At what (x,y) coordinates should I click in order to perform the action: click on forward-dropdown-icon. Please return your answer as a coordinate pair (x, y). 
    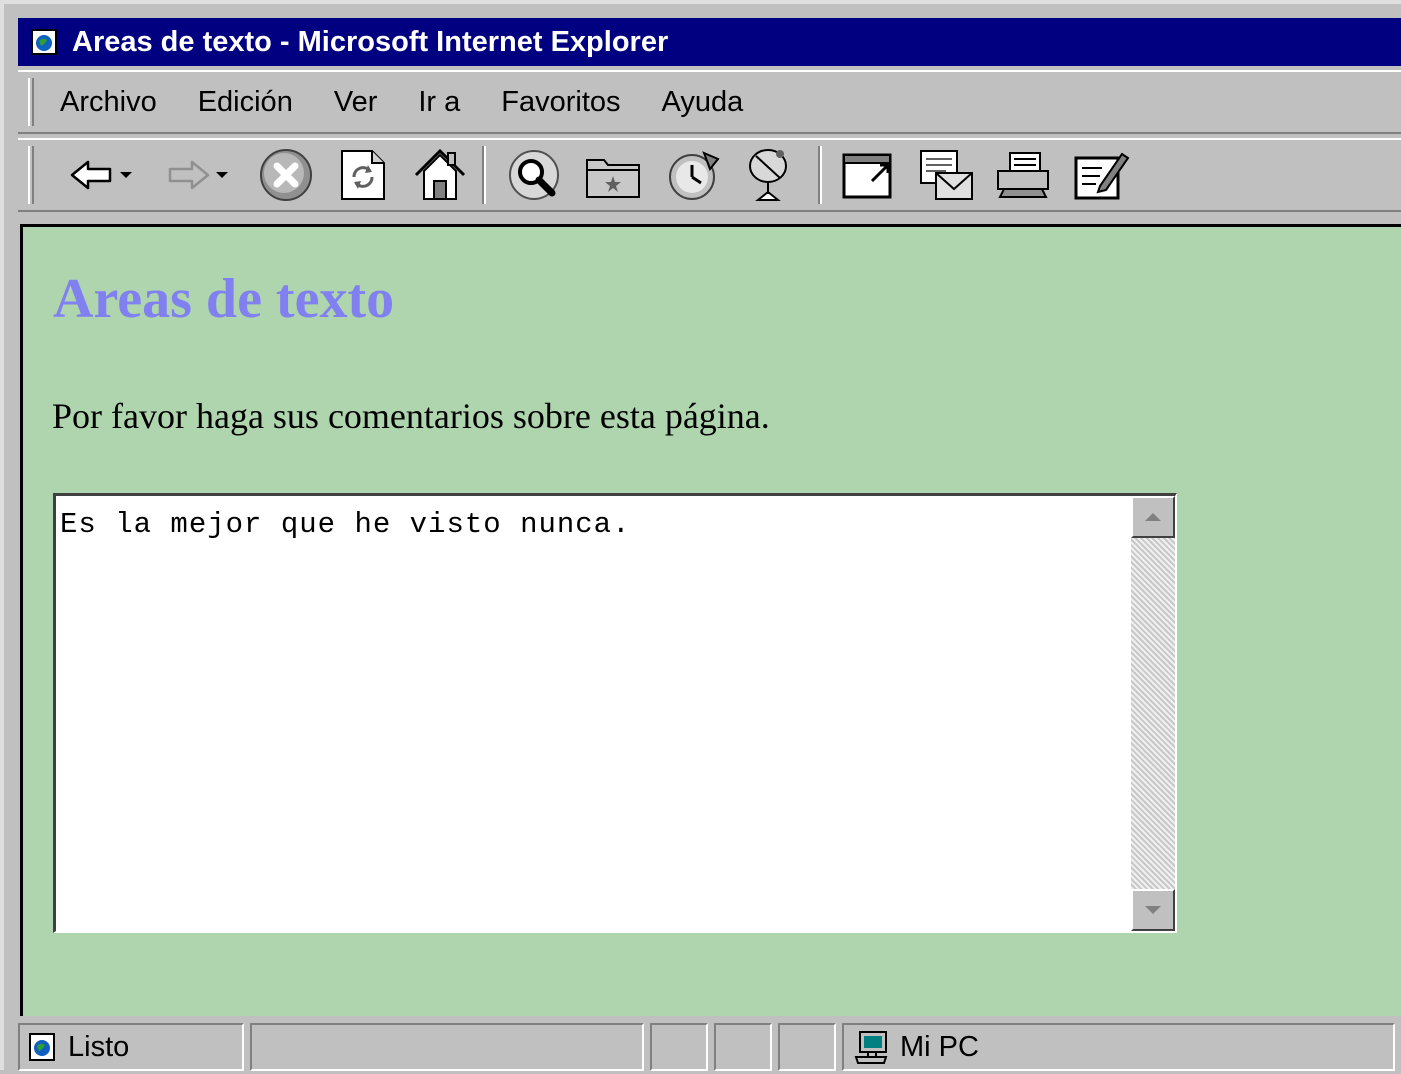
    Looking at the image, I should click on (222, 175).